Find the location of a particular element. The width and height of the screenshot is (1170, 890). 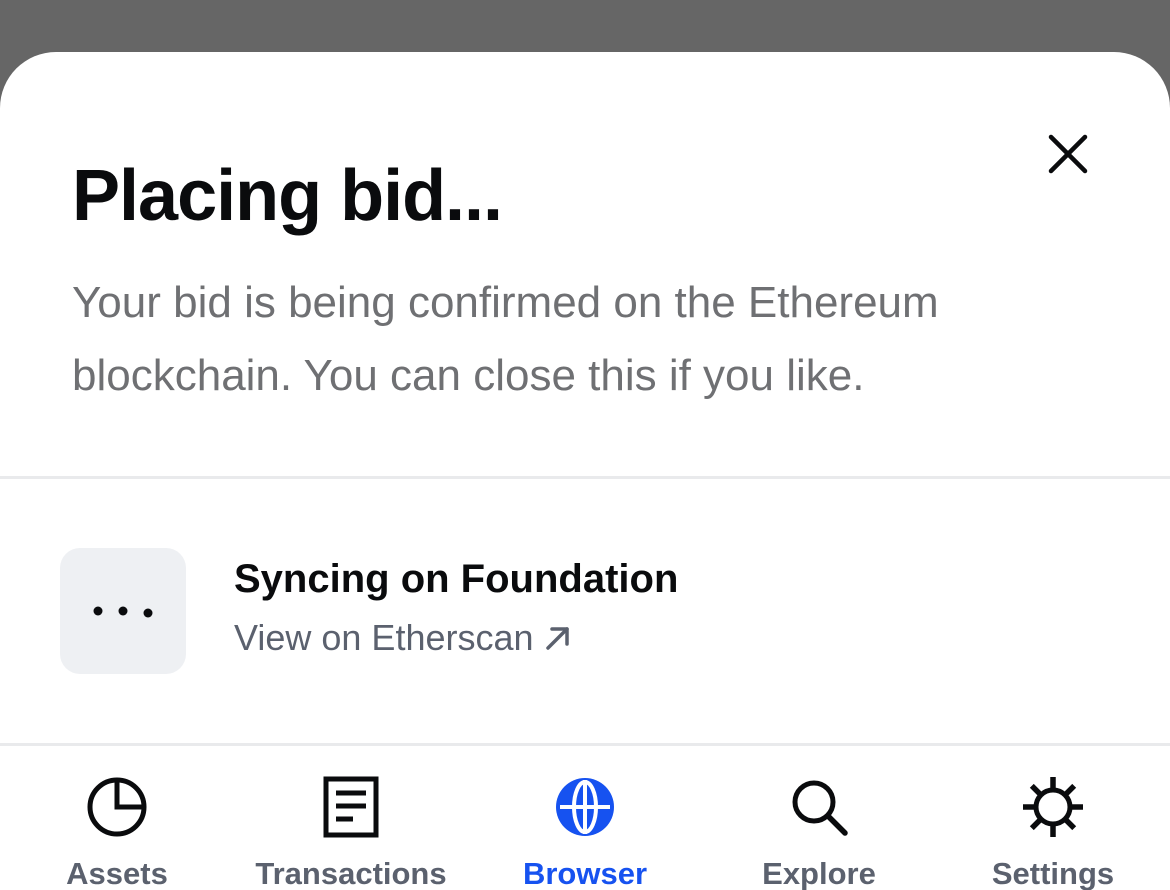

tab-label: Browser is located at coordinates (585, 873).